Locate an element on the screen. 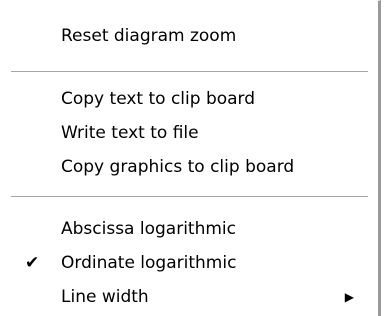 This screenshot has width=384, height=316. menu-item-label: Write text to file is located at coordinates (130, 133).